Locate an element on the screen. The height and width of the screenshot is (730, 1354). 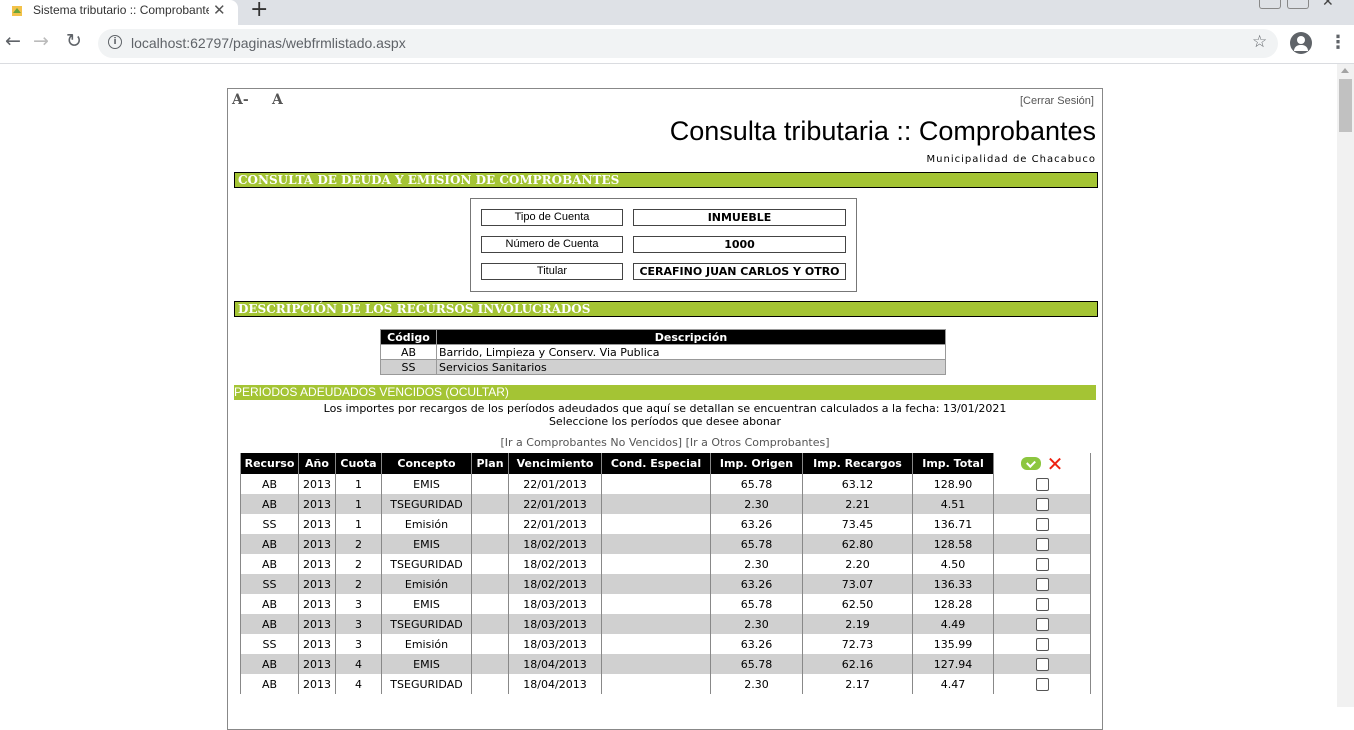
resources-header-description: Descripción is located at coordinates (691, 337).